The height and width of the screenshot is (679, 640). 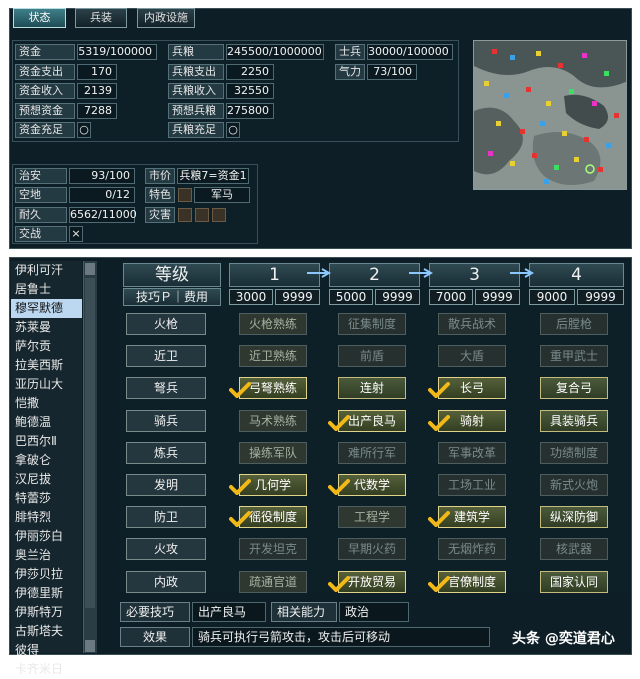 What do you see at coordinates (273, 581) in the screenshot?
I see `skill-button: 疏通官道` at bounding box center [273, 581].